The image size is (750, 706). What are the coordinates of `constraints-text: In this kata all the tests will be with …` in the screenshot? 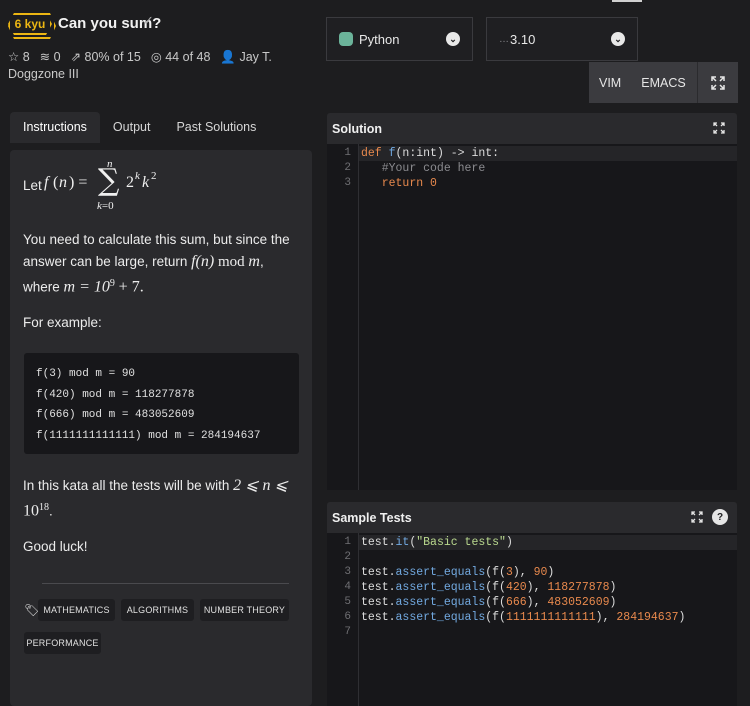 It's located at (155, 498).